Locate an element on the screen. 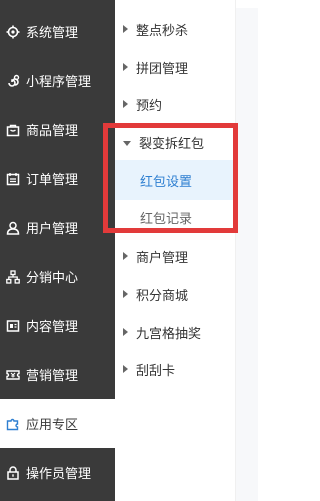 This screenshot has width=320, height=501. org-chart-icon is located at coordinates (13, 276).